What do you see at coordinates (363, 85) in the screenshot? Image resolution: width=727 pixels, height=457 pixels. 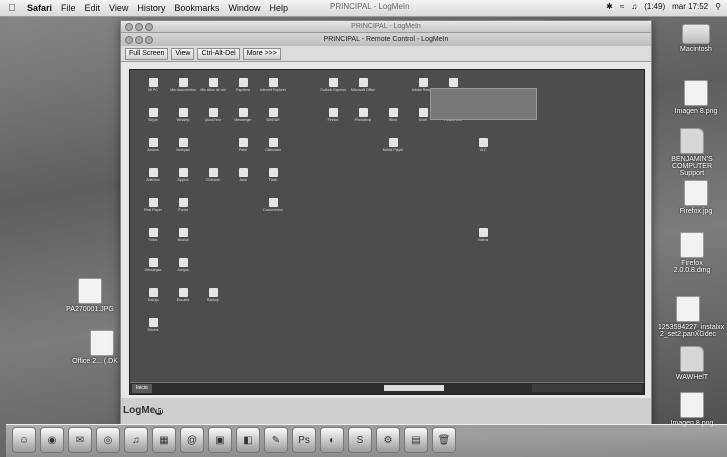 I see `remote-desktop-icon: Microsoft Office` at bounding box center [363, 85].